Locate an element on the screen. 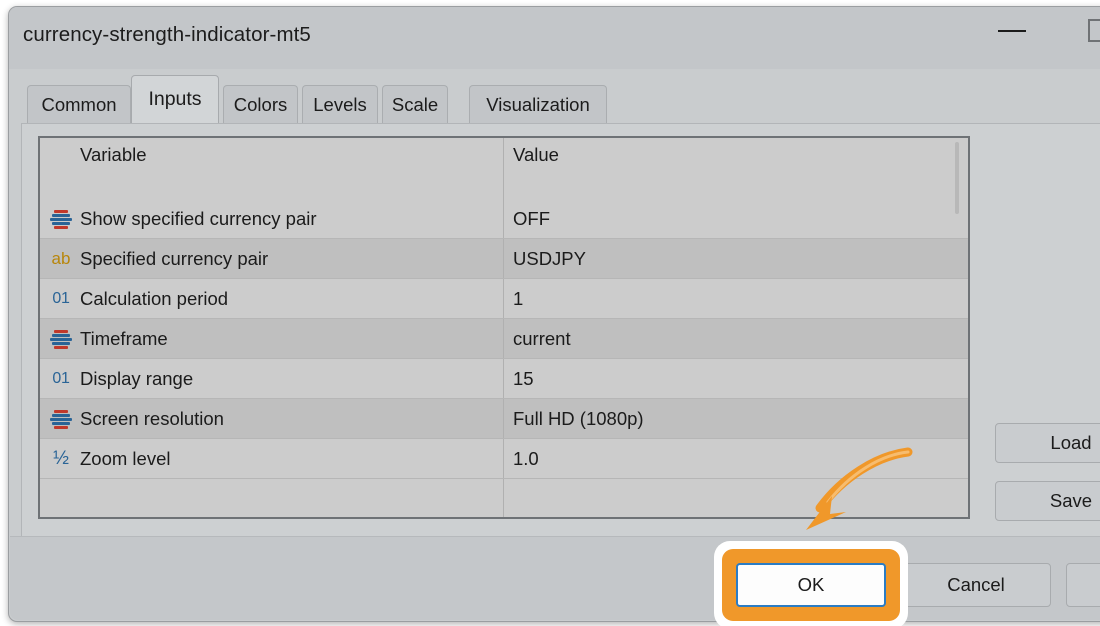 The height and width of the screenshot is (626, 1100). row-variable-label: Zoom level is located at coordinates (125, 458).